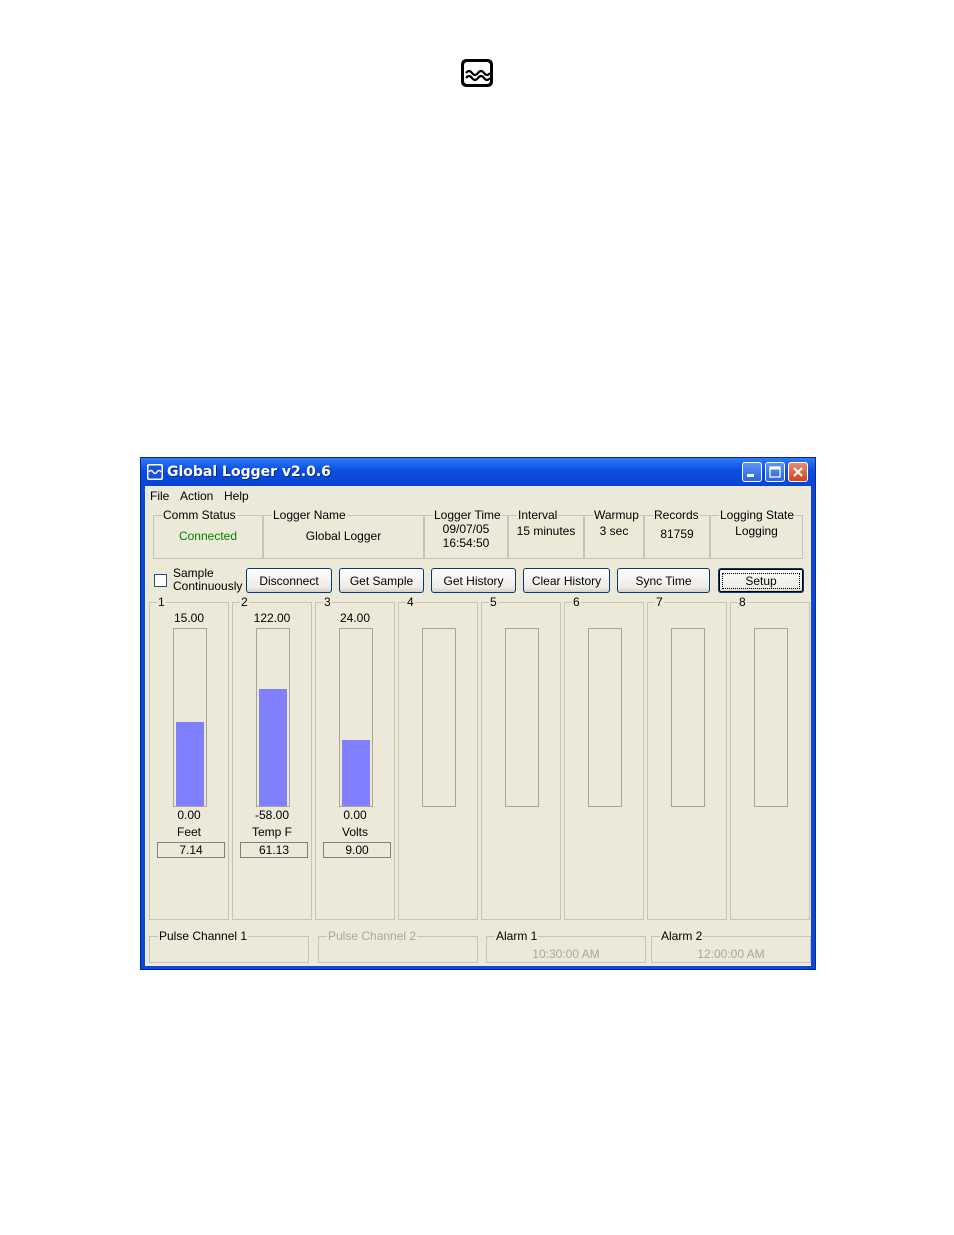 This screenshot has width=954, height=1235. I want to click on channel-panel-3: 3 24.00 0.00 Volts 9.00, so click(355, 757).